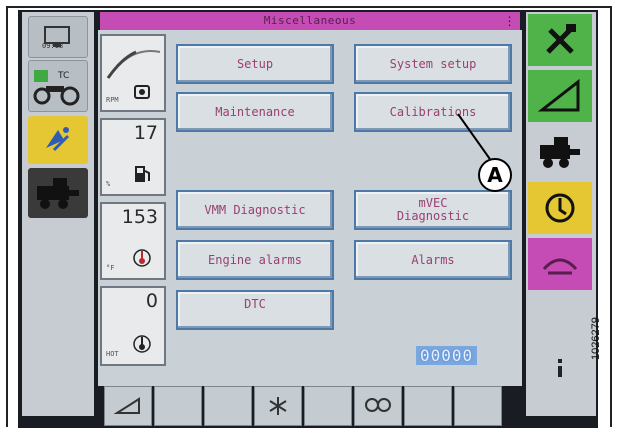 This screenshot has height=433, width=618. I want to click on fuel-level-gauge: 17 %, so click(133, 157).